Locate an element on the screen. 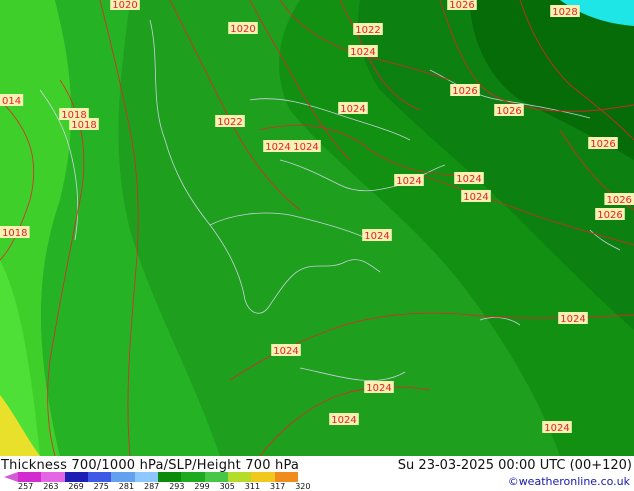 The image size is (634, 491). isobar-label-text: 014 is located at coordinates (11, 101).